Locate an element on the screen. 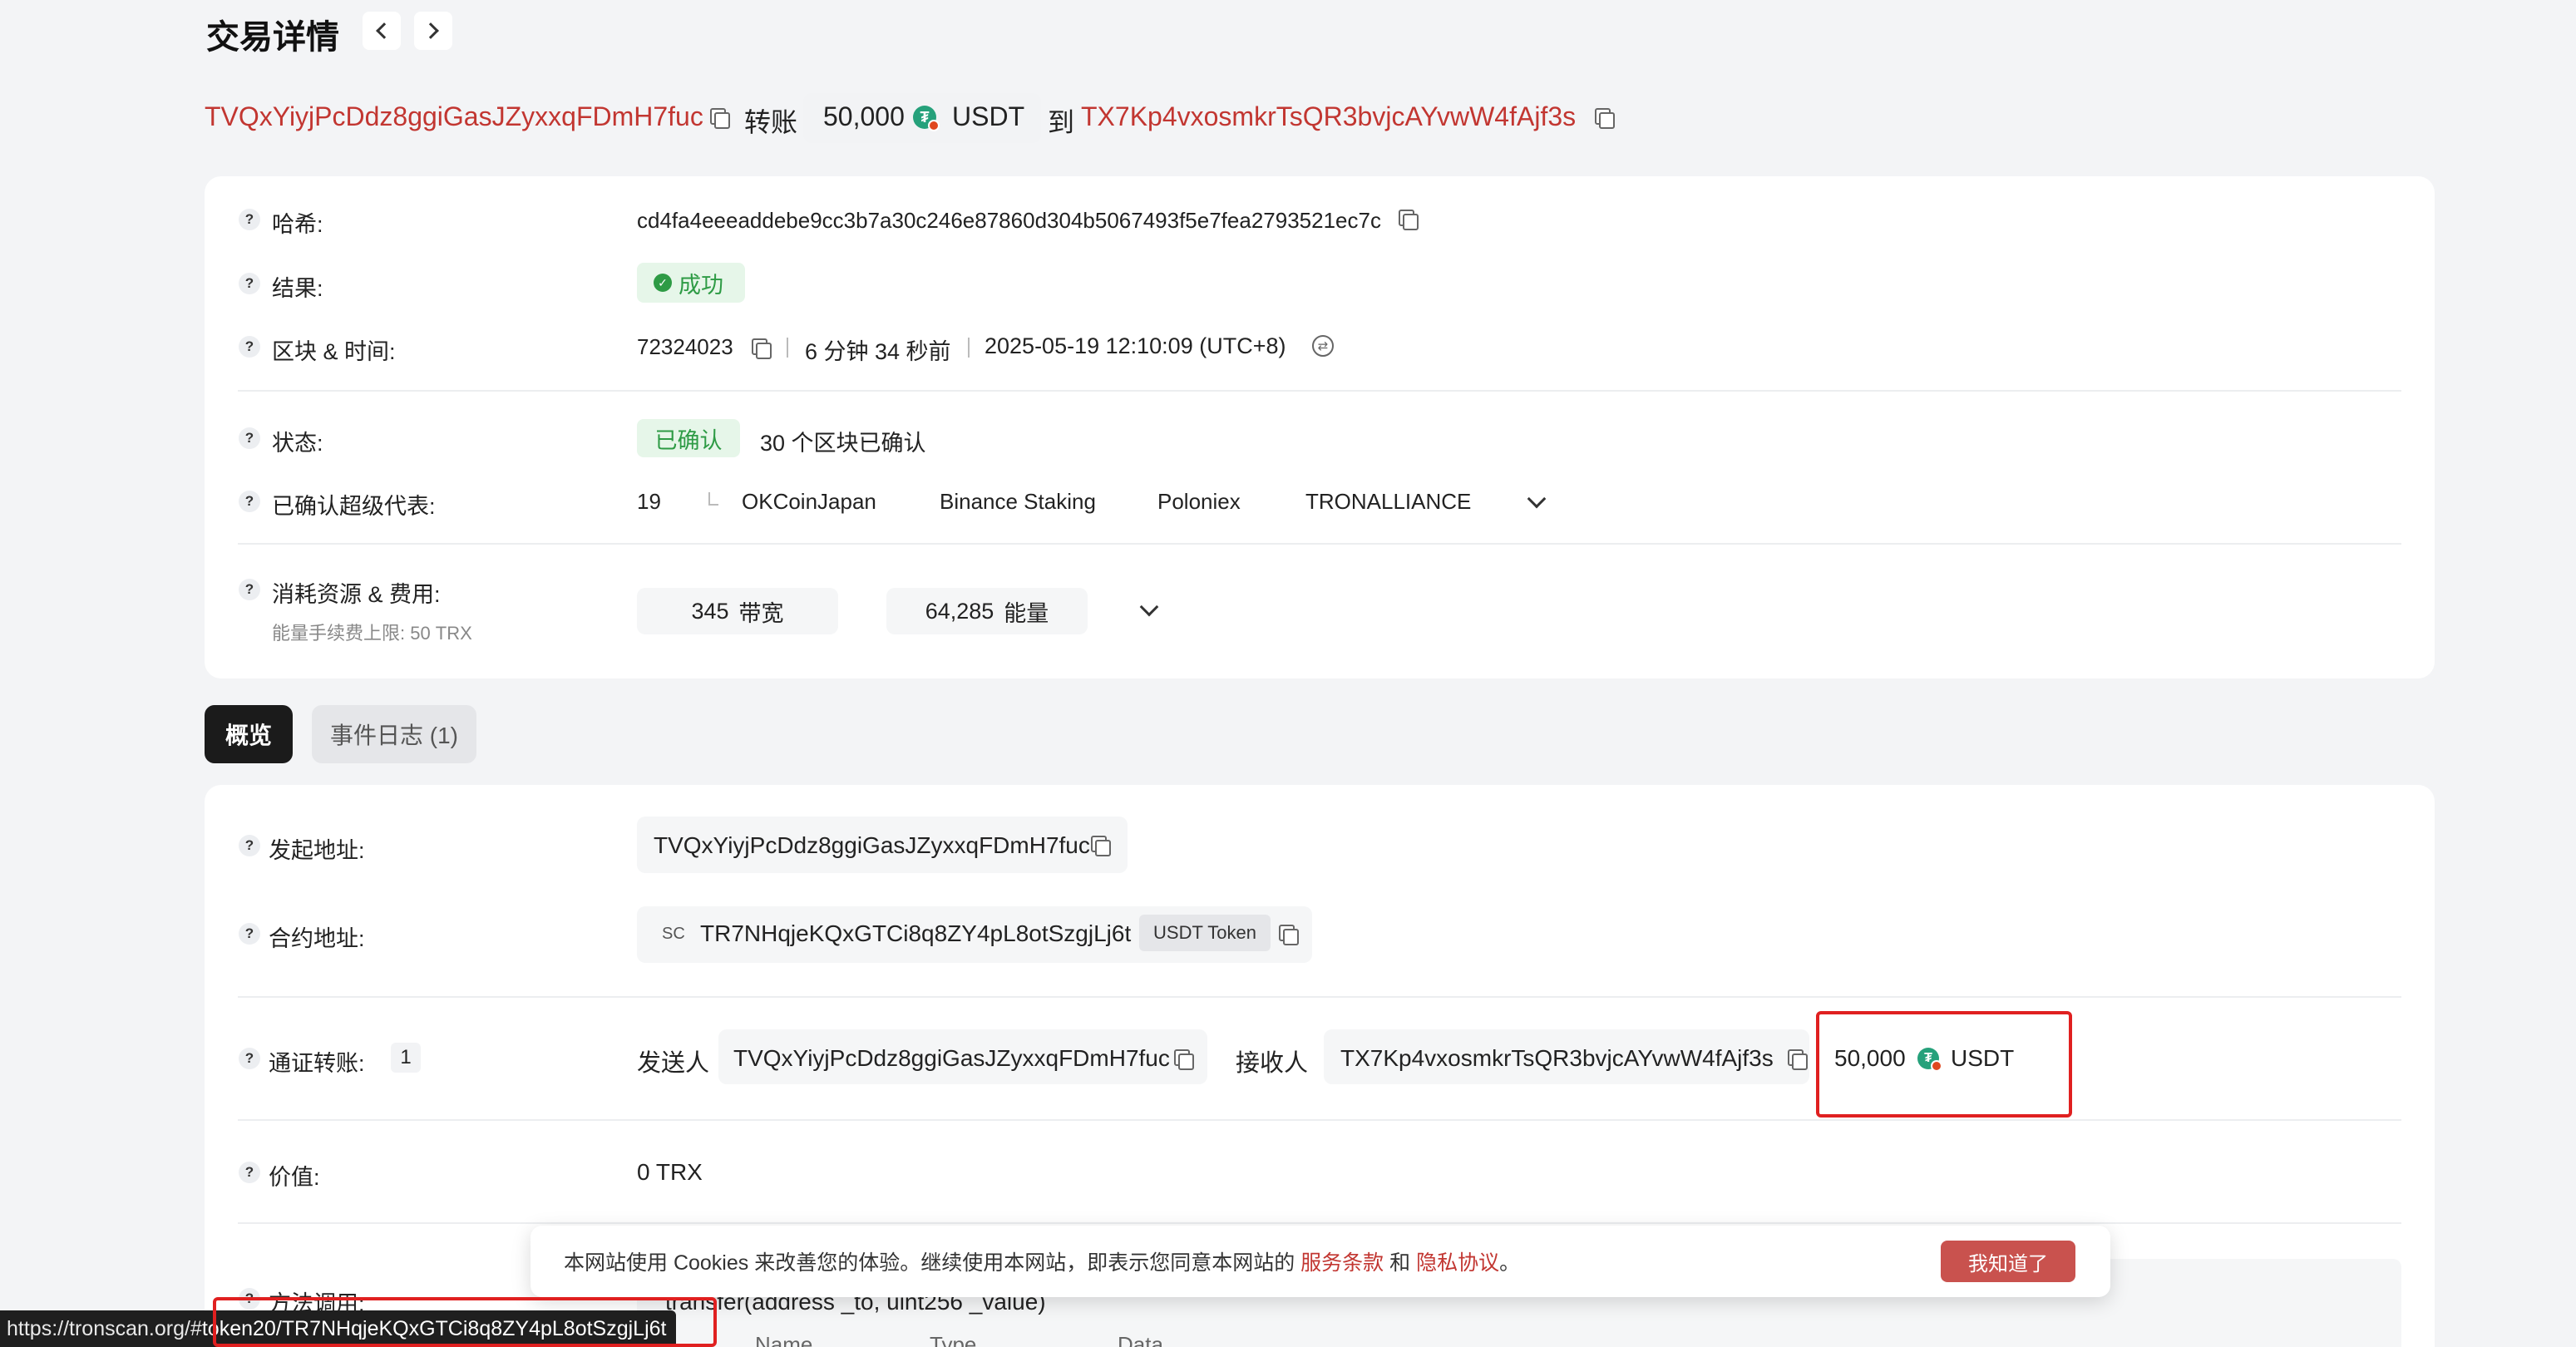  energy-pill: 64,285 能量 is located at coordinates (987, 611).